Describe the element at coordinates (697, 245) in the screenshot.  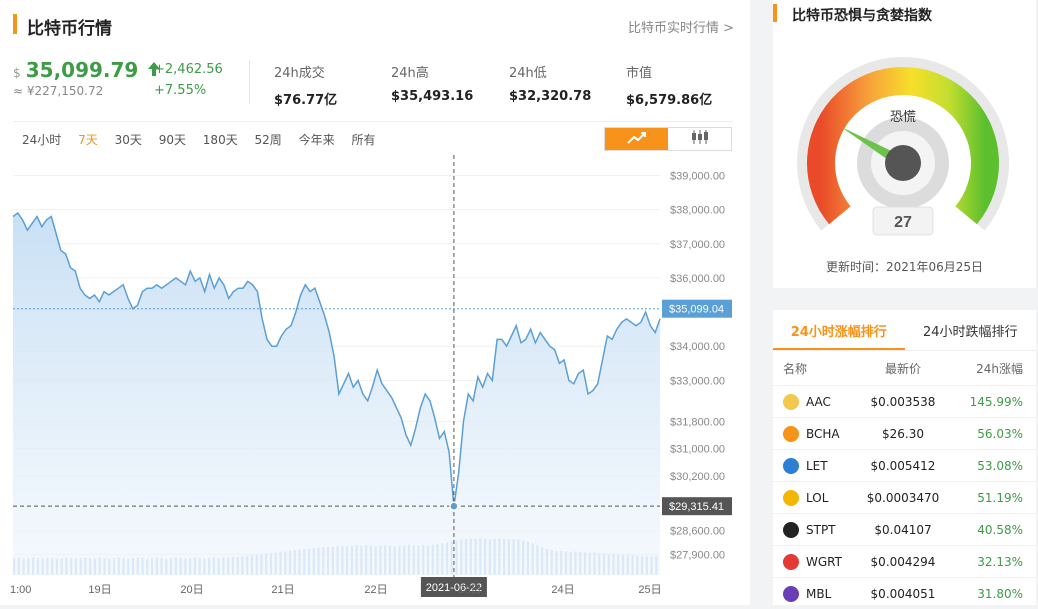
I see `y-tick-label: $37,000.00` at that location.